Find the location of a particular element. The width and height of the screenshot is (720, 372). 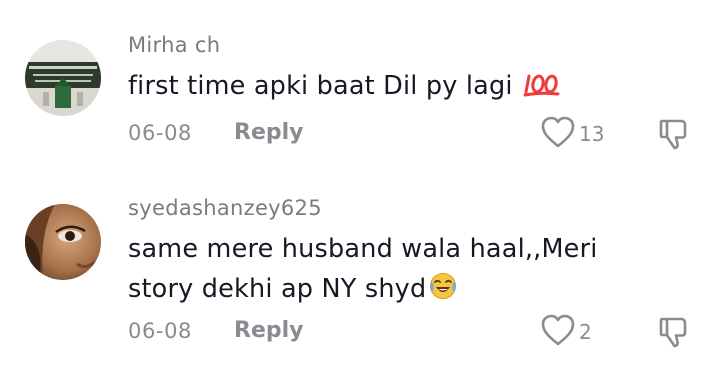

like-button: 13 is located at coordinates (572, 134).